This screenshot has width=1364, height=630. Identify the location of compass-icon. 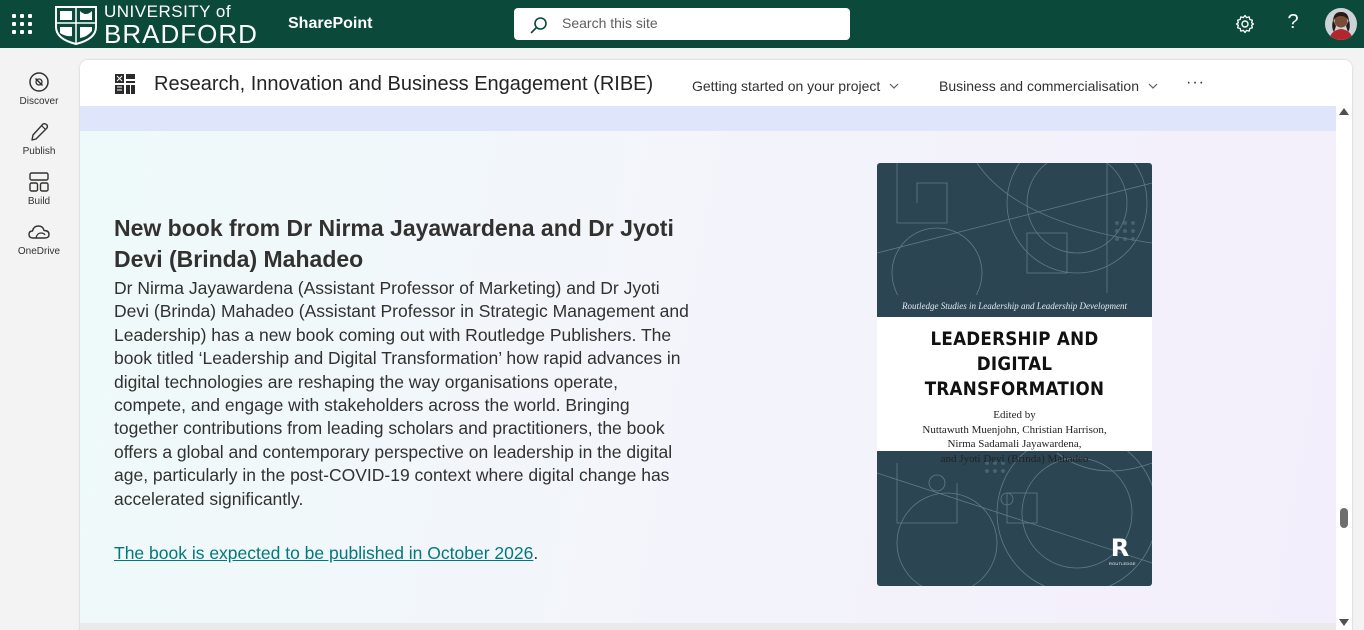
(39, 82).